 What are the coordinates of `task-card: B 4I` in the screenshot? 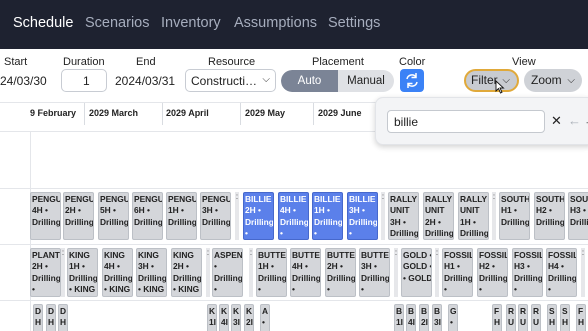 It's located at (411, 317).